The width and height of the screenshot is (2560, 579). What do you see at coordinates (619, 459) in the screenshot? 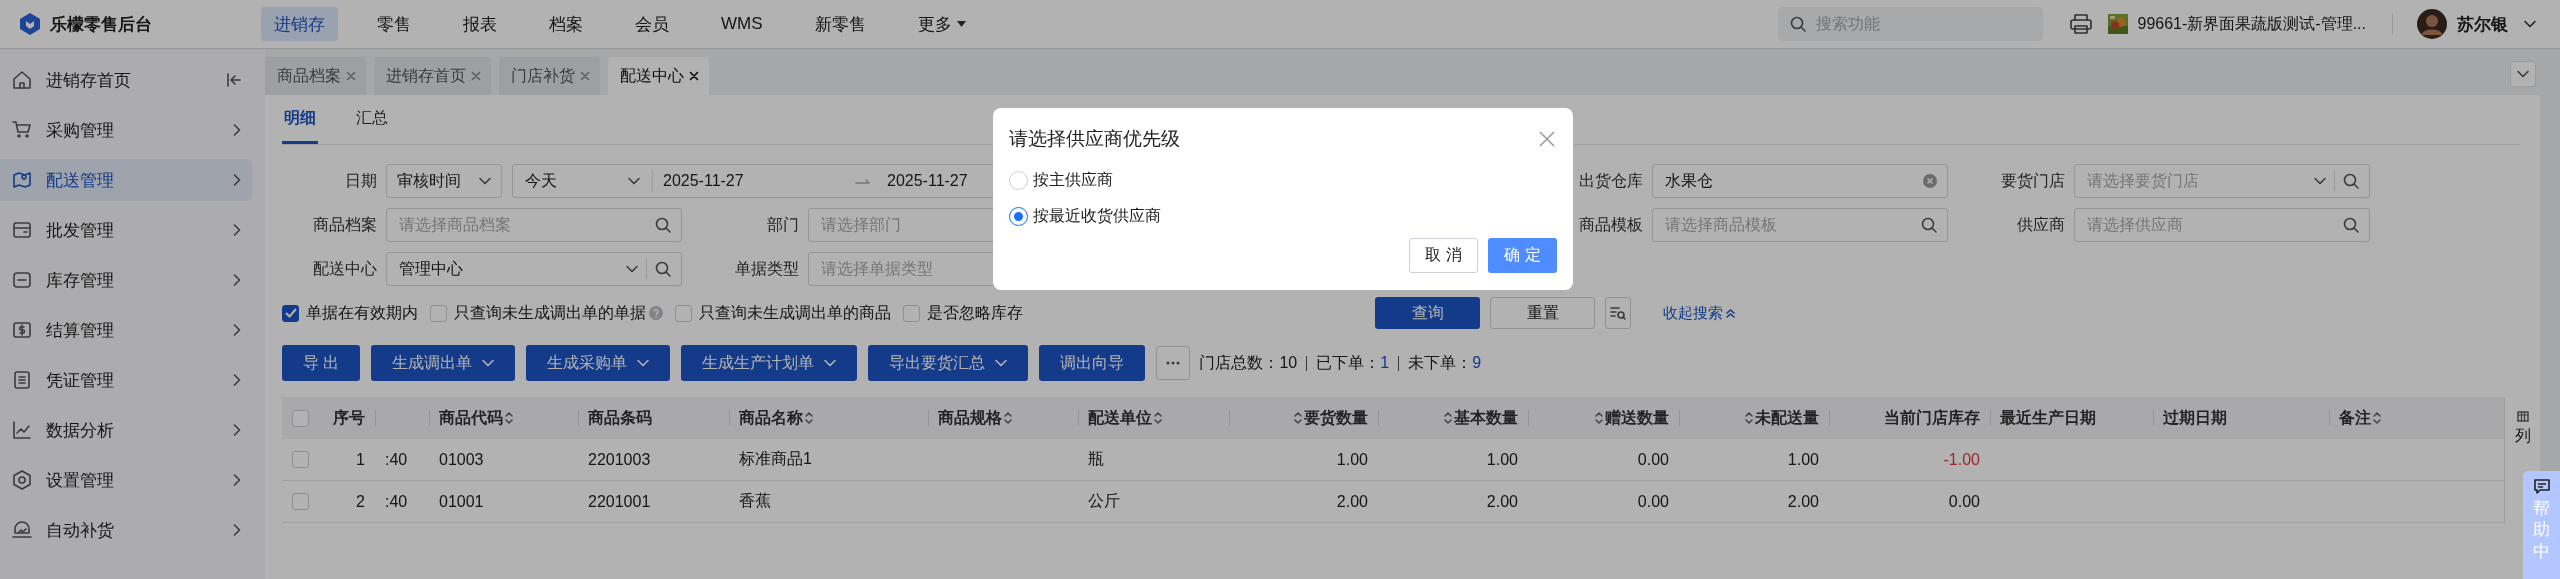
I see `table-cell: 2201003` at bounding box center [619, 459].